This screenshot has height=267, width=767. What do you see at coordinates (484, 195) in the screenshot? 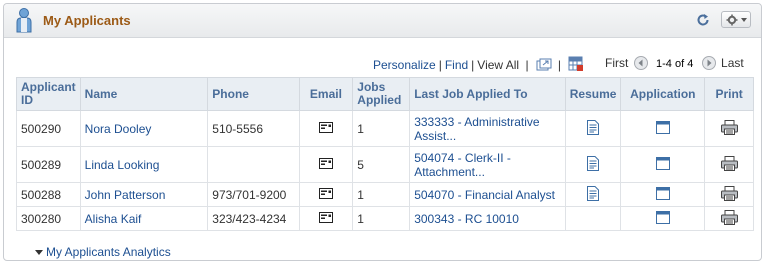
I see `last-job-link: 504070 - Financial Analyst` at bounding box center [484, 195].